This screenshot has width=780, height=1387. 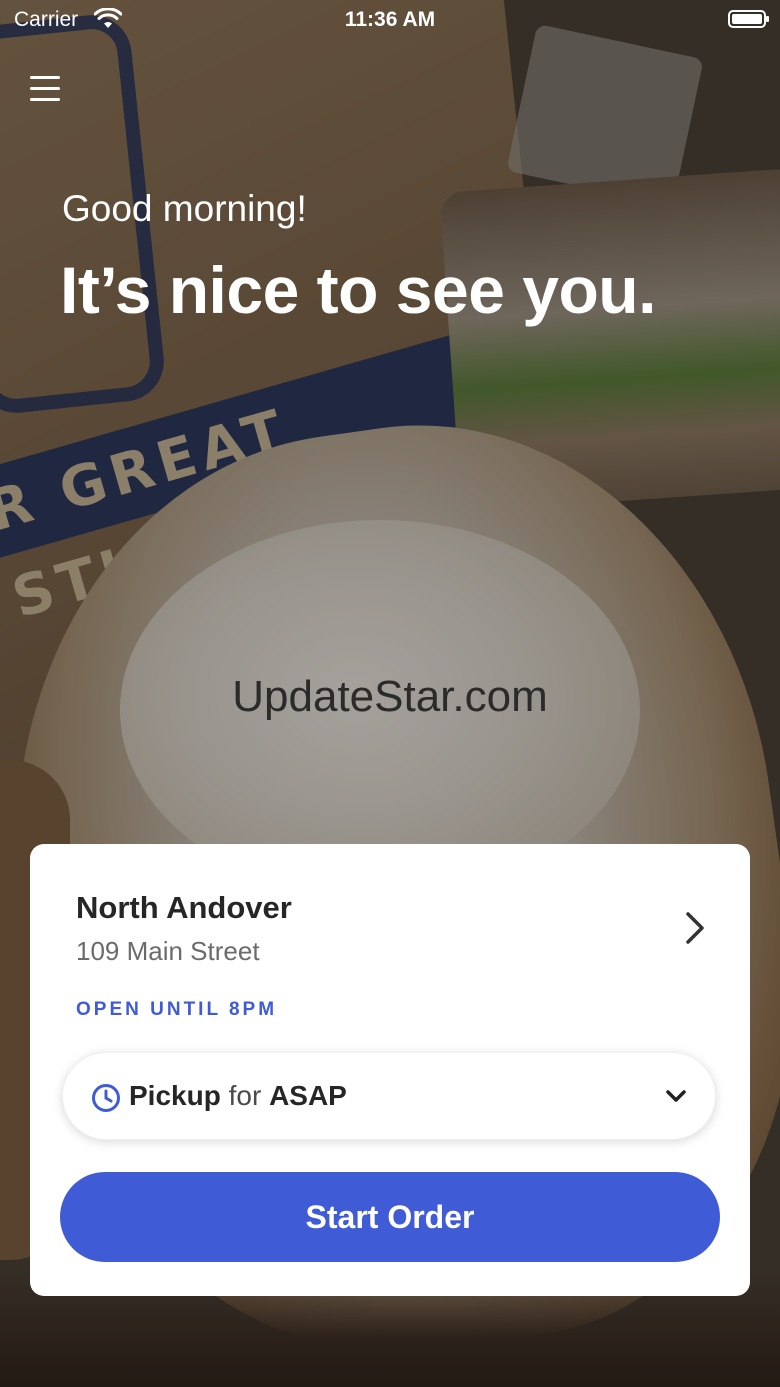 What do you see at coordinates (175, 1095) in the screenshot?
I see `pickup-mode: Pickup` at bounding box center [175, 1095].